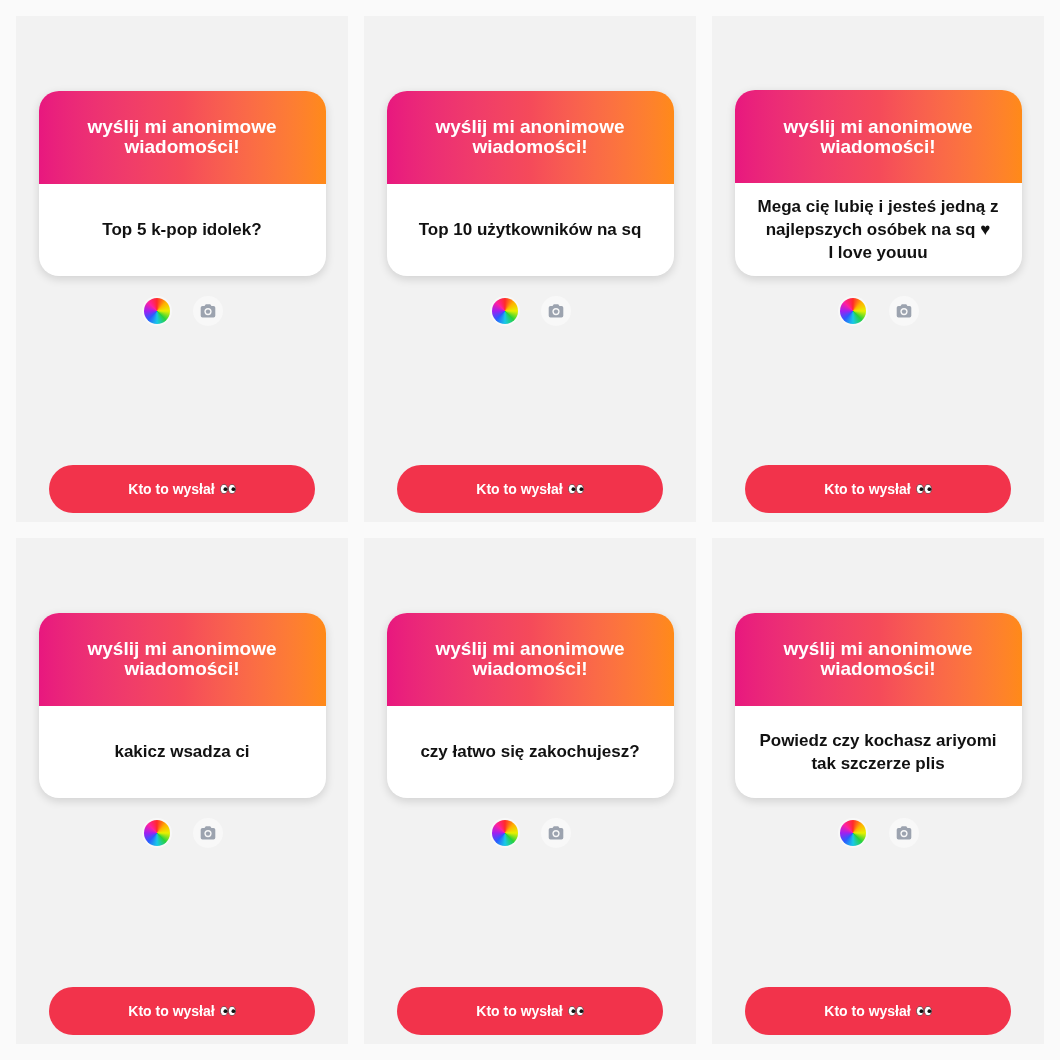  Describe the element at coordinates (878, 752) in the screenshot. I see `question-text: Powiedz czy kochasz ariyomi tak szczerze plis` at that location.